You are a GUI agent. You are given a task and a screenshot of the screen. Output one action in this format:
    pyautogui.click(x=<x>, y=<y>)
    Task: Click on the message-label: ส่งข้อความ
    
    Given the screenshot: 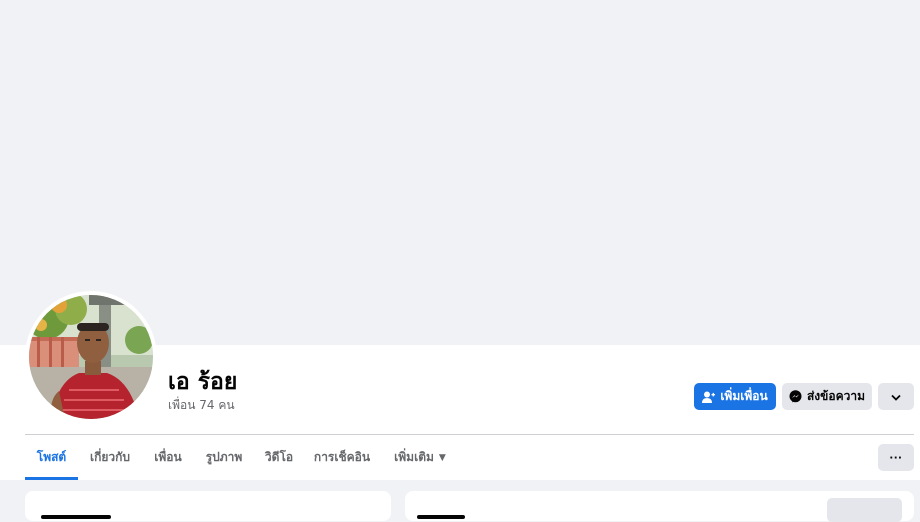 What is the action you would take?
    pyautogui.click(x=835, y=396)
    